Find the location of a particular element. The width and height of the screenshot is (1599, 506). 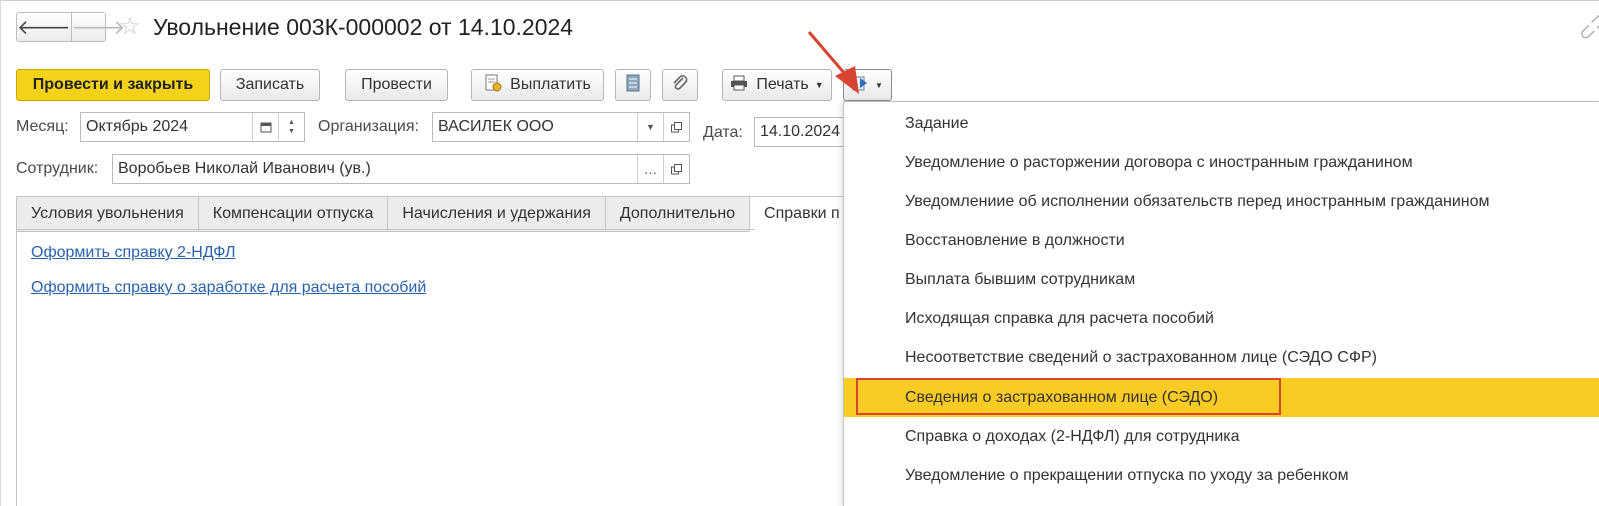

menu-item-former-employee-payment: Выплата бывшим сотрудникам is located at coordinates (1221, 279).